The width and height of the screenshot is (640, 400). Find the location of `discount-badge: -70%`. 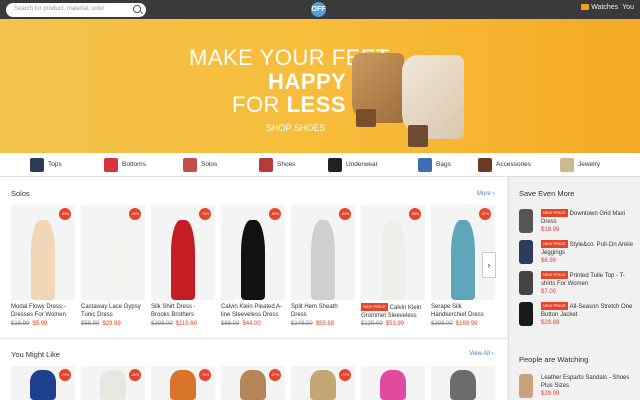

discount-badge: -70% is located at coordinates (205, 375).